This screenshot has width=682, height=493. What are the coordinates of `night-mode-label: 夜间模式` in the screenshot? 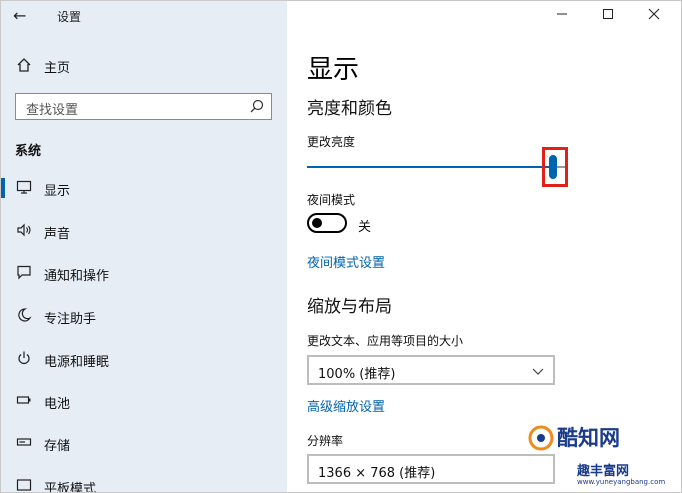 It's located at (331, 200).